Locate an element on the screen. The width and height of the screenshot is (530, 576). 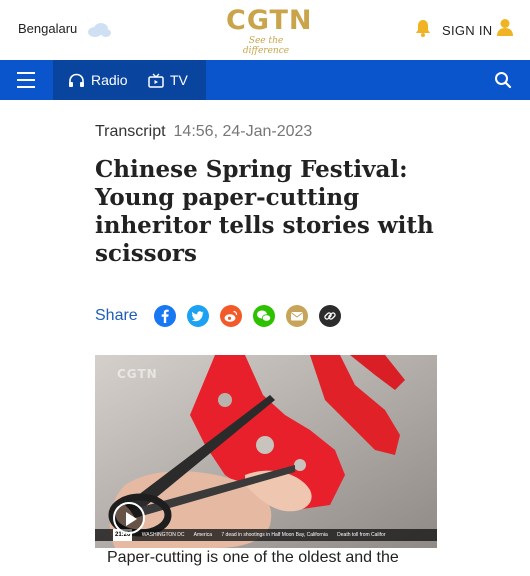
user-icon is located at coordinates (505, 27).